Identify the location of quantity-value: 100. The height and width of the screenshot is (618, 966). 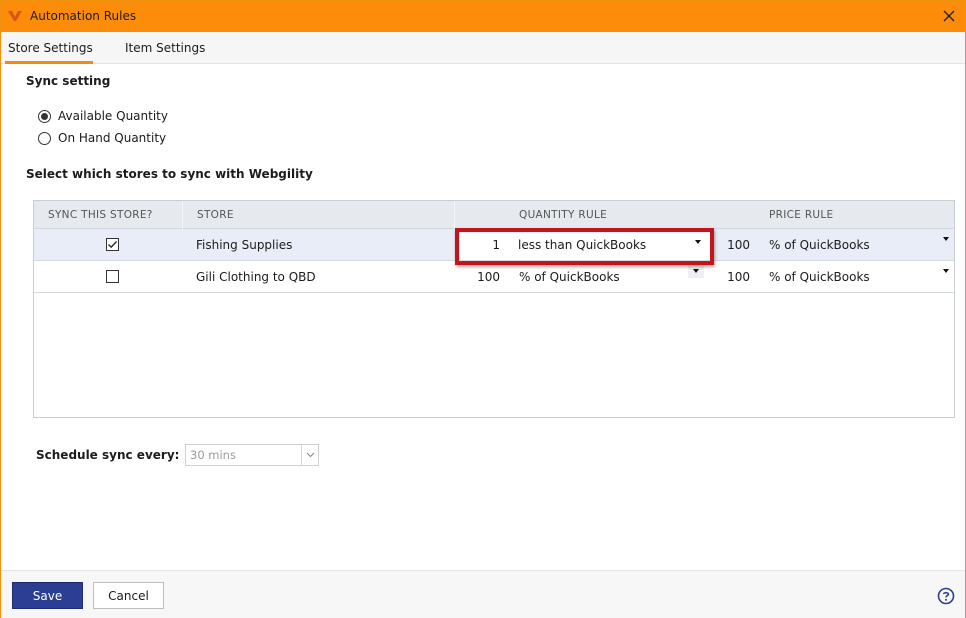
(488, 277).